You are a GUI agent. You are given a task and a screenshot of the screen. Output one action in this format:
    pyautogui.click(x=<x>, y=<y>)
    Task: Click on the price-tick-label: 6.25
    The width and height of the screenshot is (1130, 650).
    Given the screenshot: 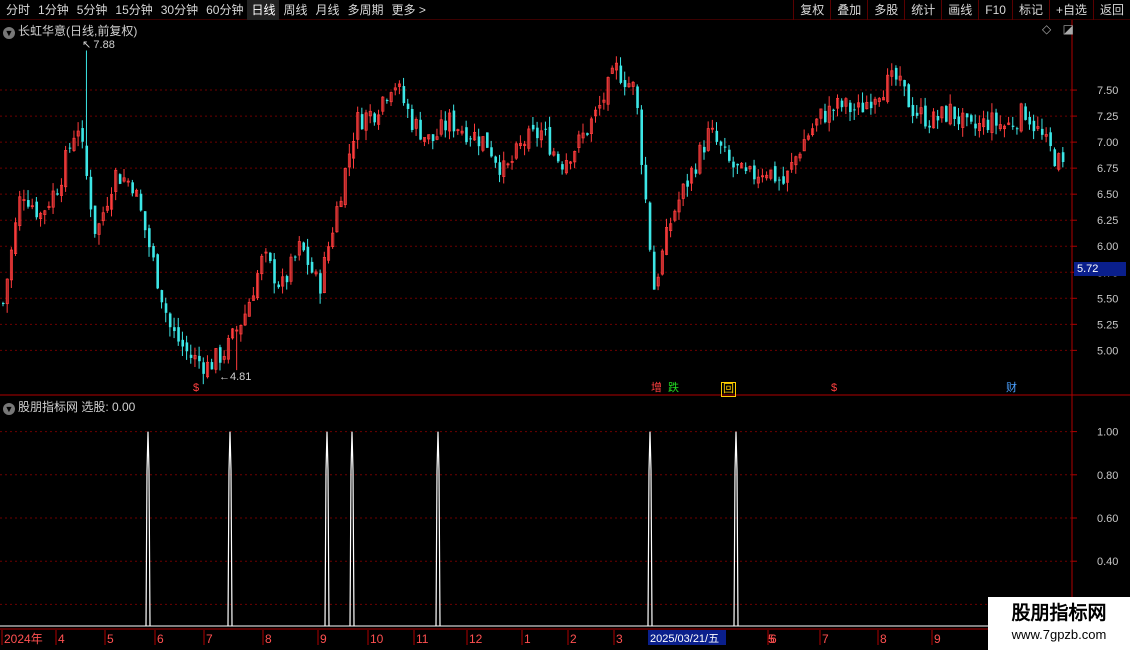 What is the action you would take?
    pyautogui.click(x=1107, y=221)
    